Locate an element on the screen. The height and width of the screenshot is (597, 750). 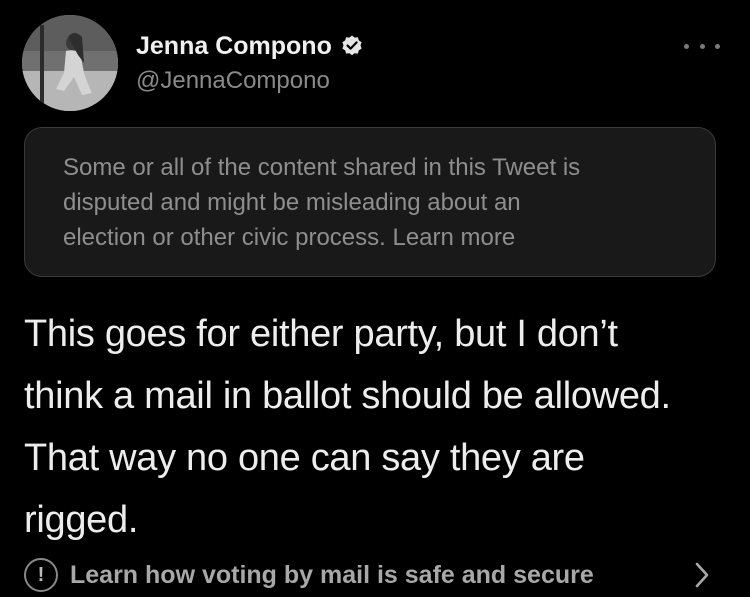
tweet-line: That way no one can say they are is located at coordinates (304, 458).